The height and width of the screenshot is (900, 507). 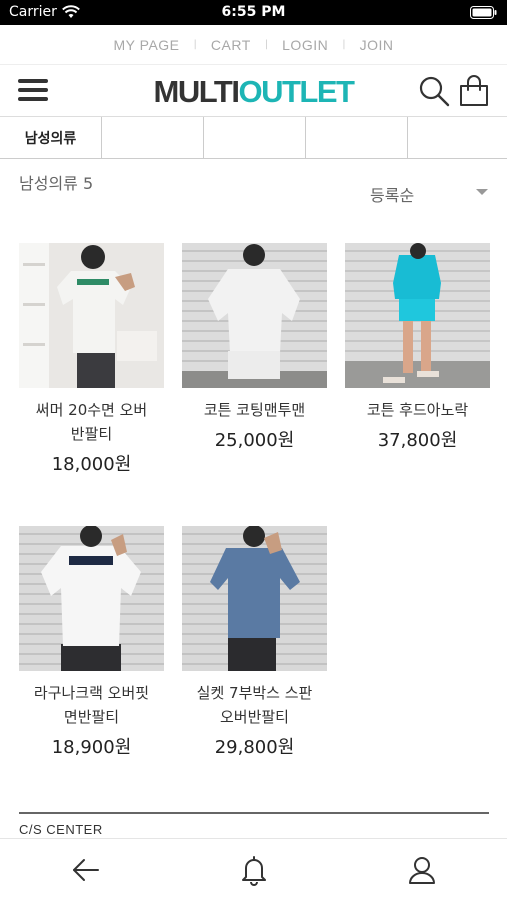 I want to click on back-arrow-icon, so click(x=86, y=870).